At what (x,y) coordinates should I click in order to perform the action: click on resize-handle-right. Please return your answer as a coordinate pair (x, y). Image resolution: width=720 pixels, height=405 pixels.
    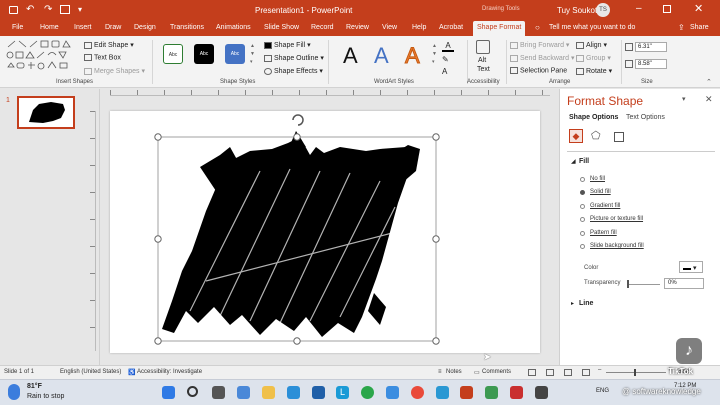
    Looking at the image, I should click on (436, 239).